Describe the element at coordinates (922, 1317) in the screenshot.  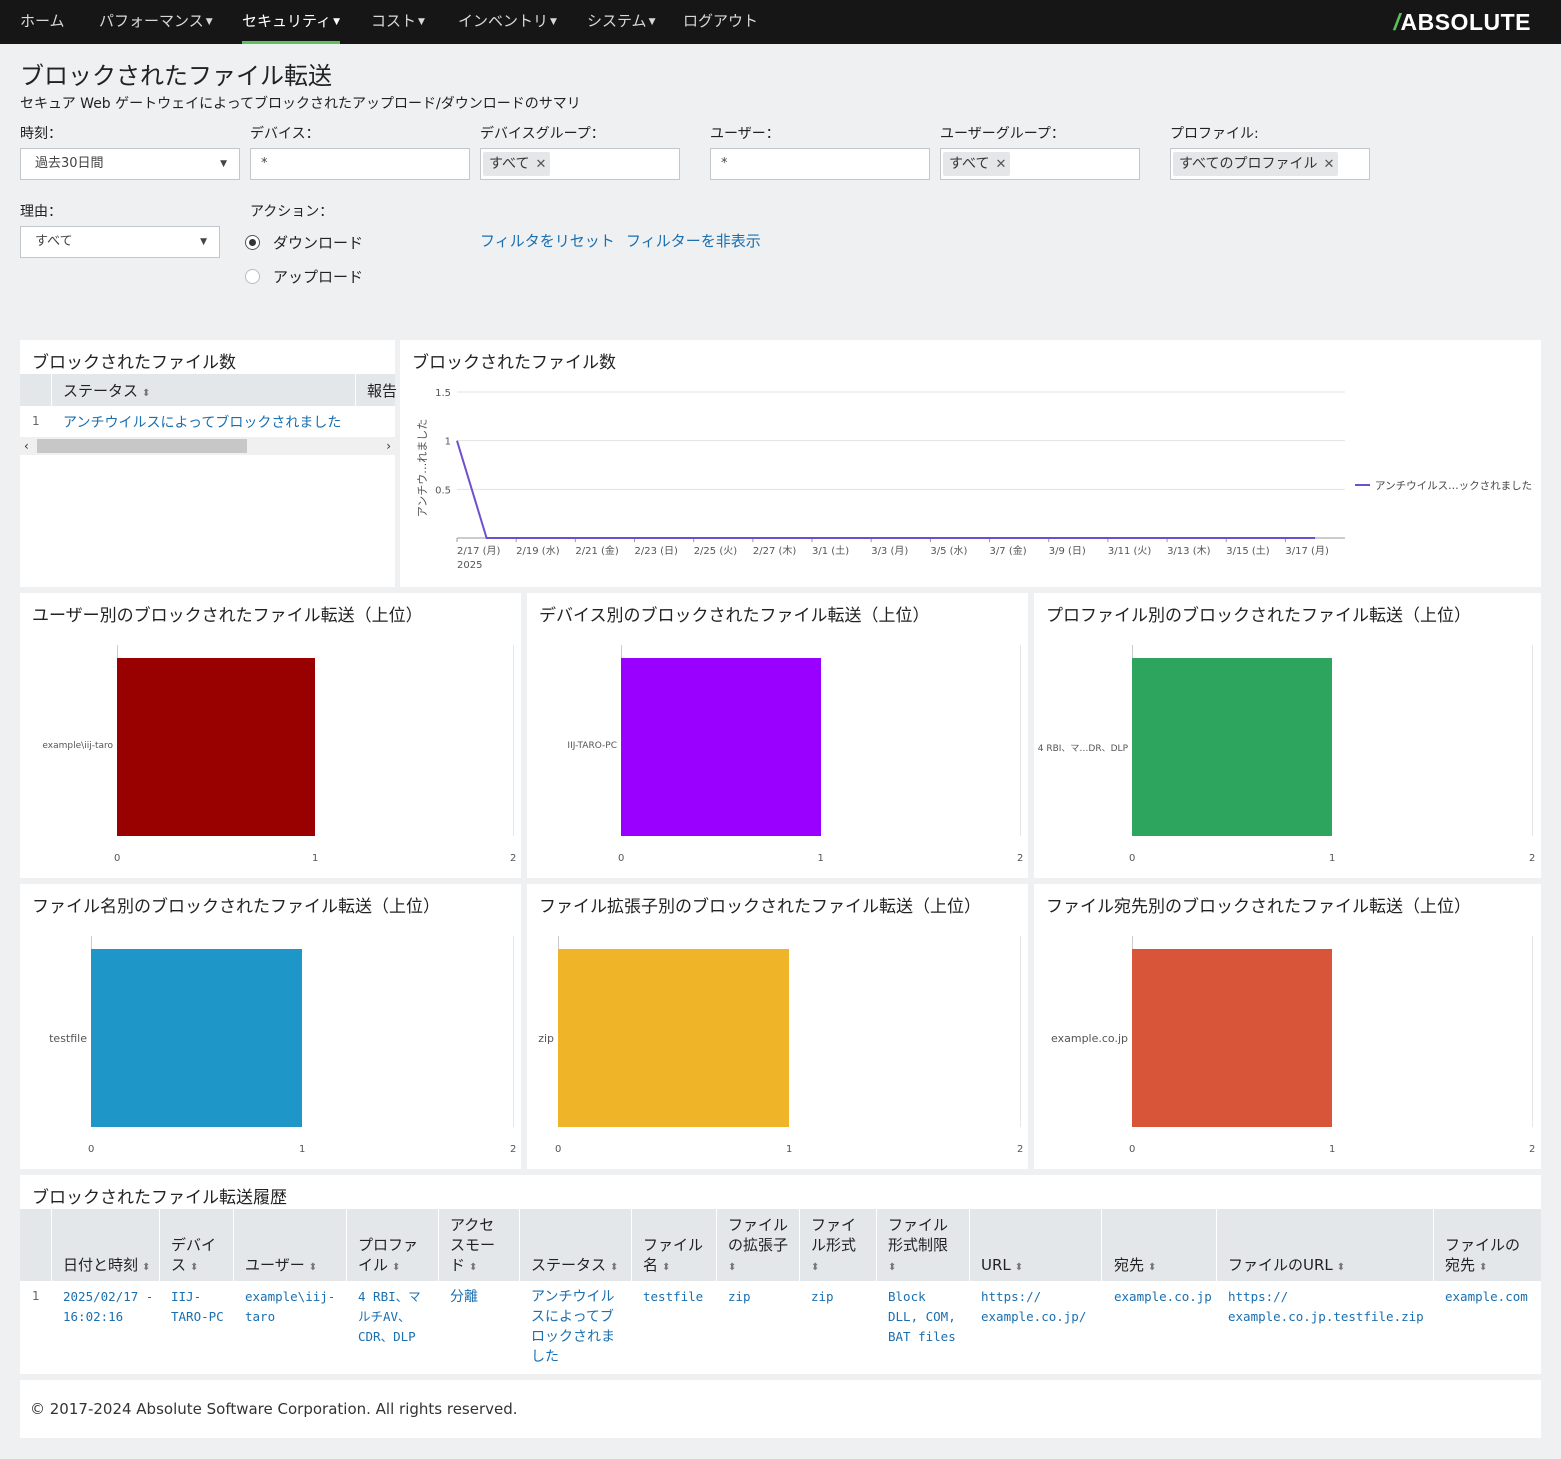
I see `restriction-cell: Block DLL, COM, BAT files` at that location.